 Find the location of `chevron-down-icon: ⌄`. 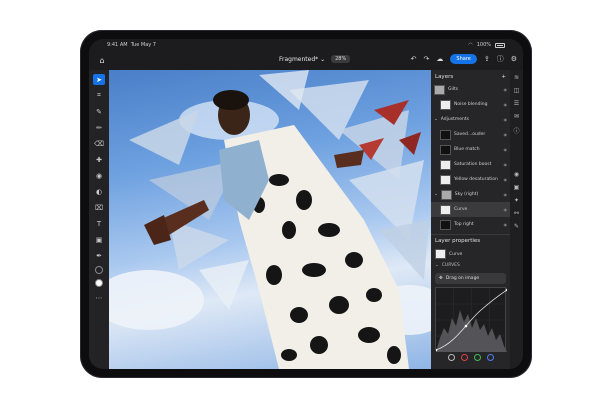

chevron-down-icon: ⌄ is located at coordinates (437, 265).